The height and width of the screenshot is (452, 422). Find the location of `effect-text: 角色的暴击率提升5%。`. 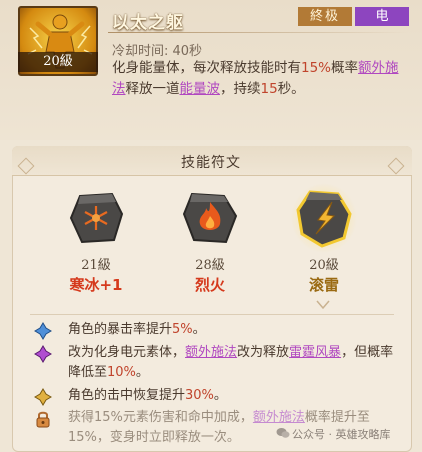

effect-text: 角色的暴击率提升5%。 is located at coordinates (233, 330).